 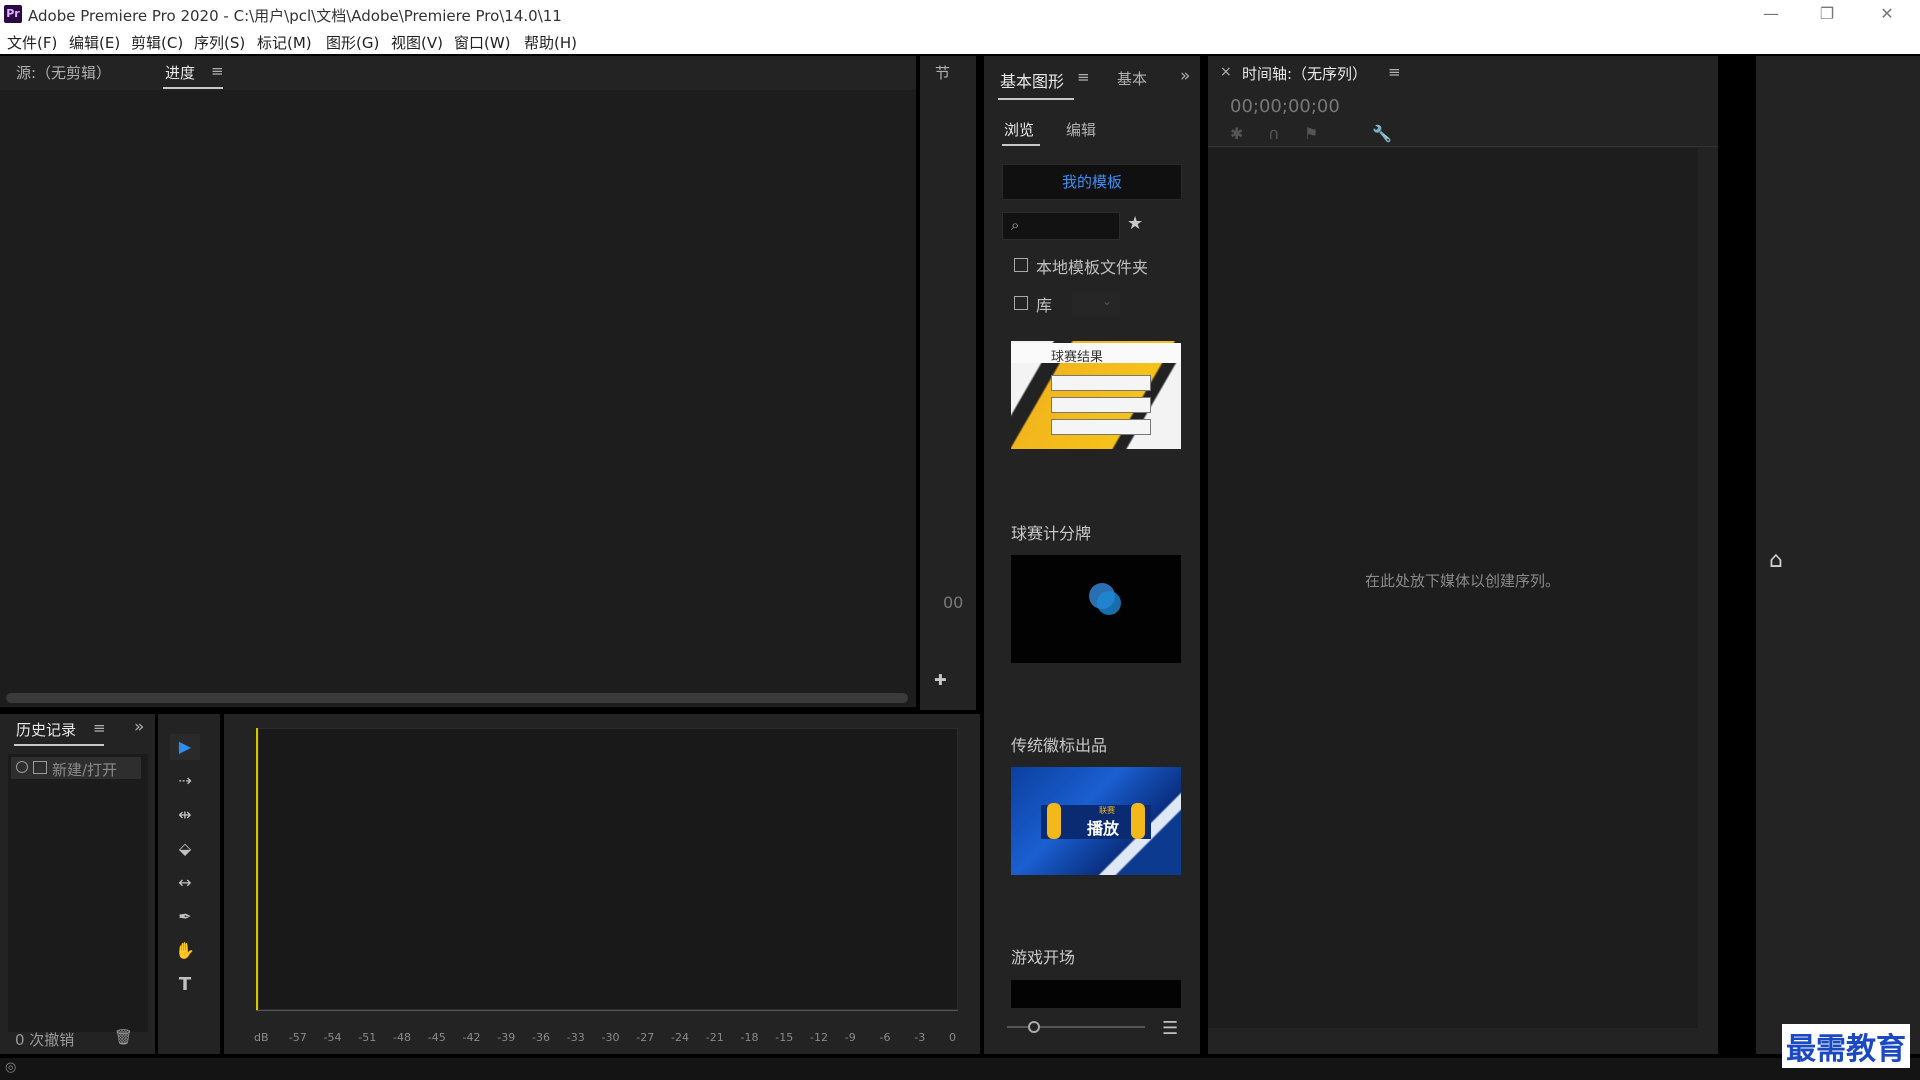 What do you see at coordinates (185, 951) in the screenshot?
I see `hand-tool-icon: ✋` at bounding box center [185, 951].